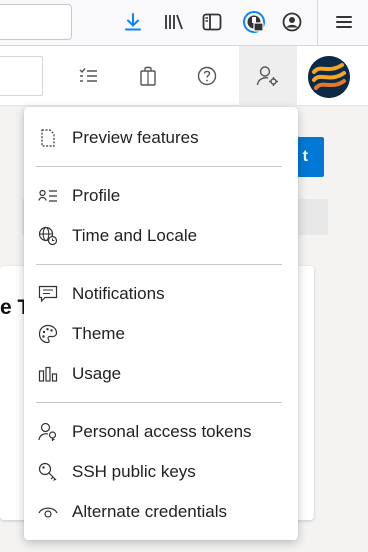  Describe the element at coordinates (118, 293) in the screenshot. I see `menu-item-label: Notifications` at that location.